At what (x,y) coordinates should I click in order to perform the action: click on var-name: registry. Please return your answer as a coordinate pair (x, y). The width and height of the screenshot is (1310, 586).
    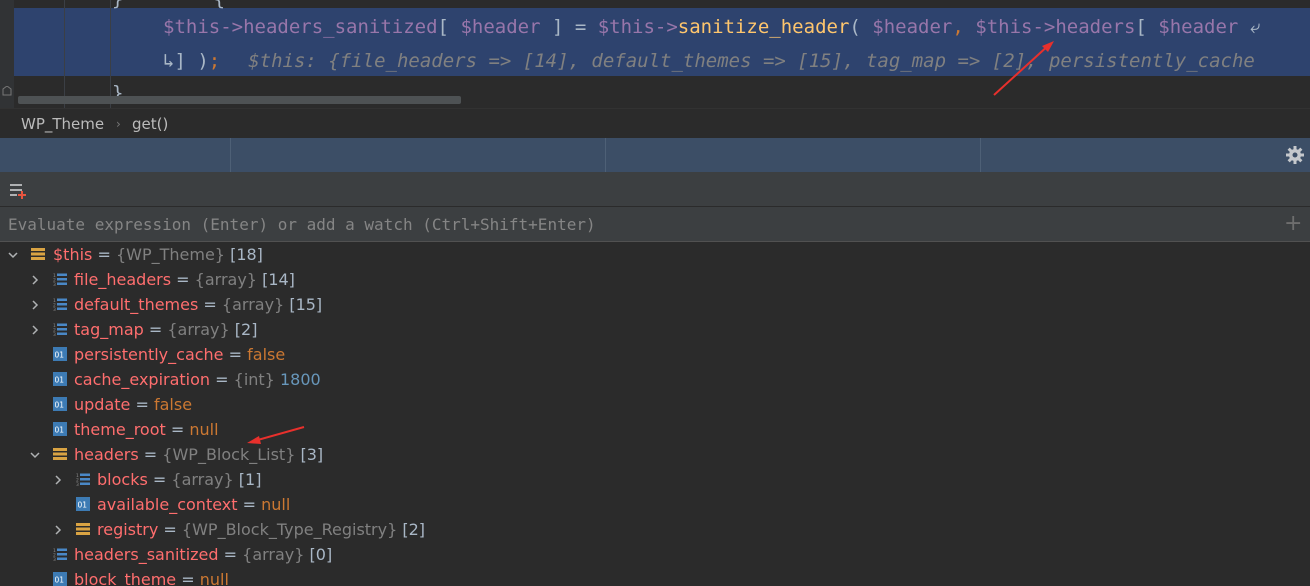
    Looking at the image, I should click on (128, 529).